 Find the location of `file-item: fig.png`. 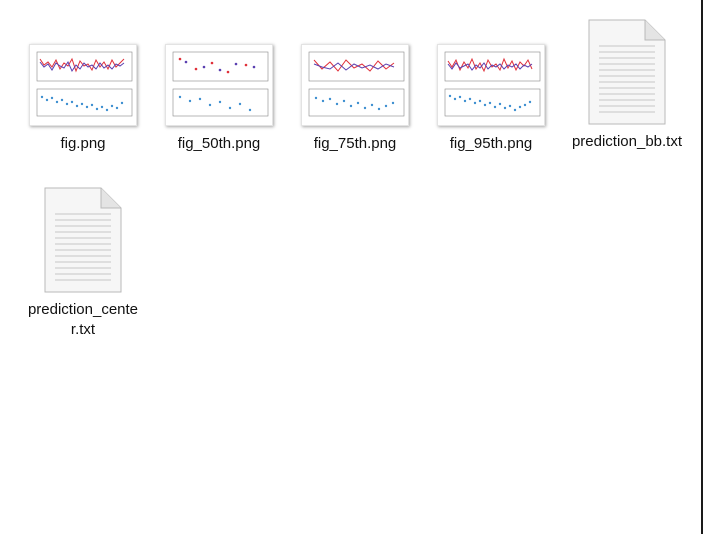

file-item: fig.png is located at coordinates (83, 97).